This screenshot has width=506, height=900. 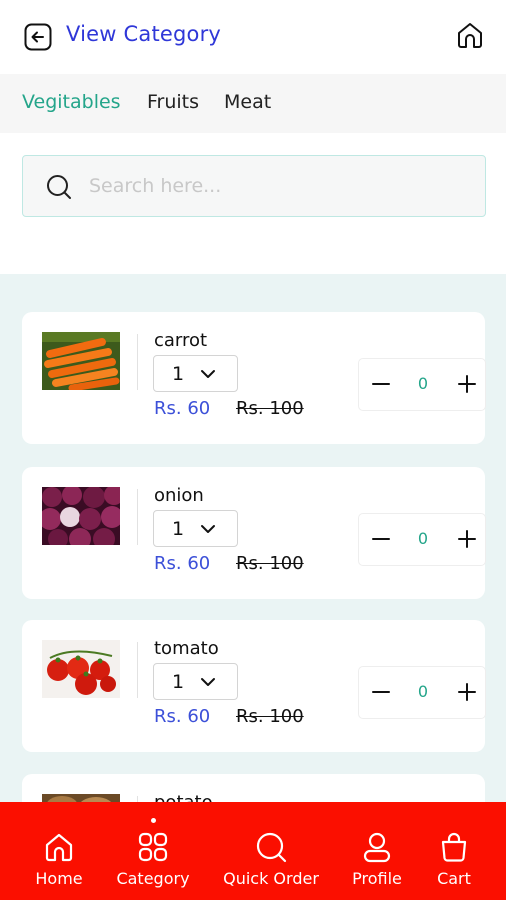 I want to click on profile-icon, so click(x=377, y=847).